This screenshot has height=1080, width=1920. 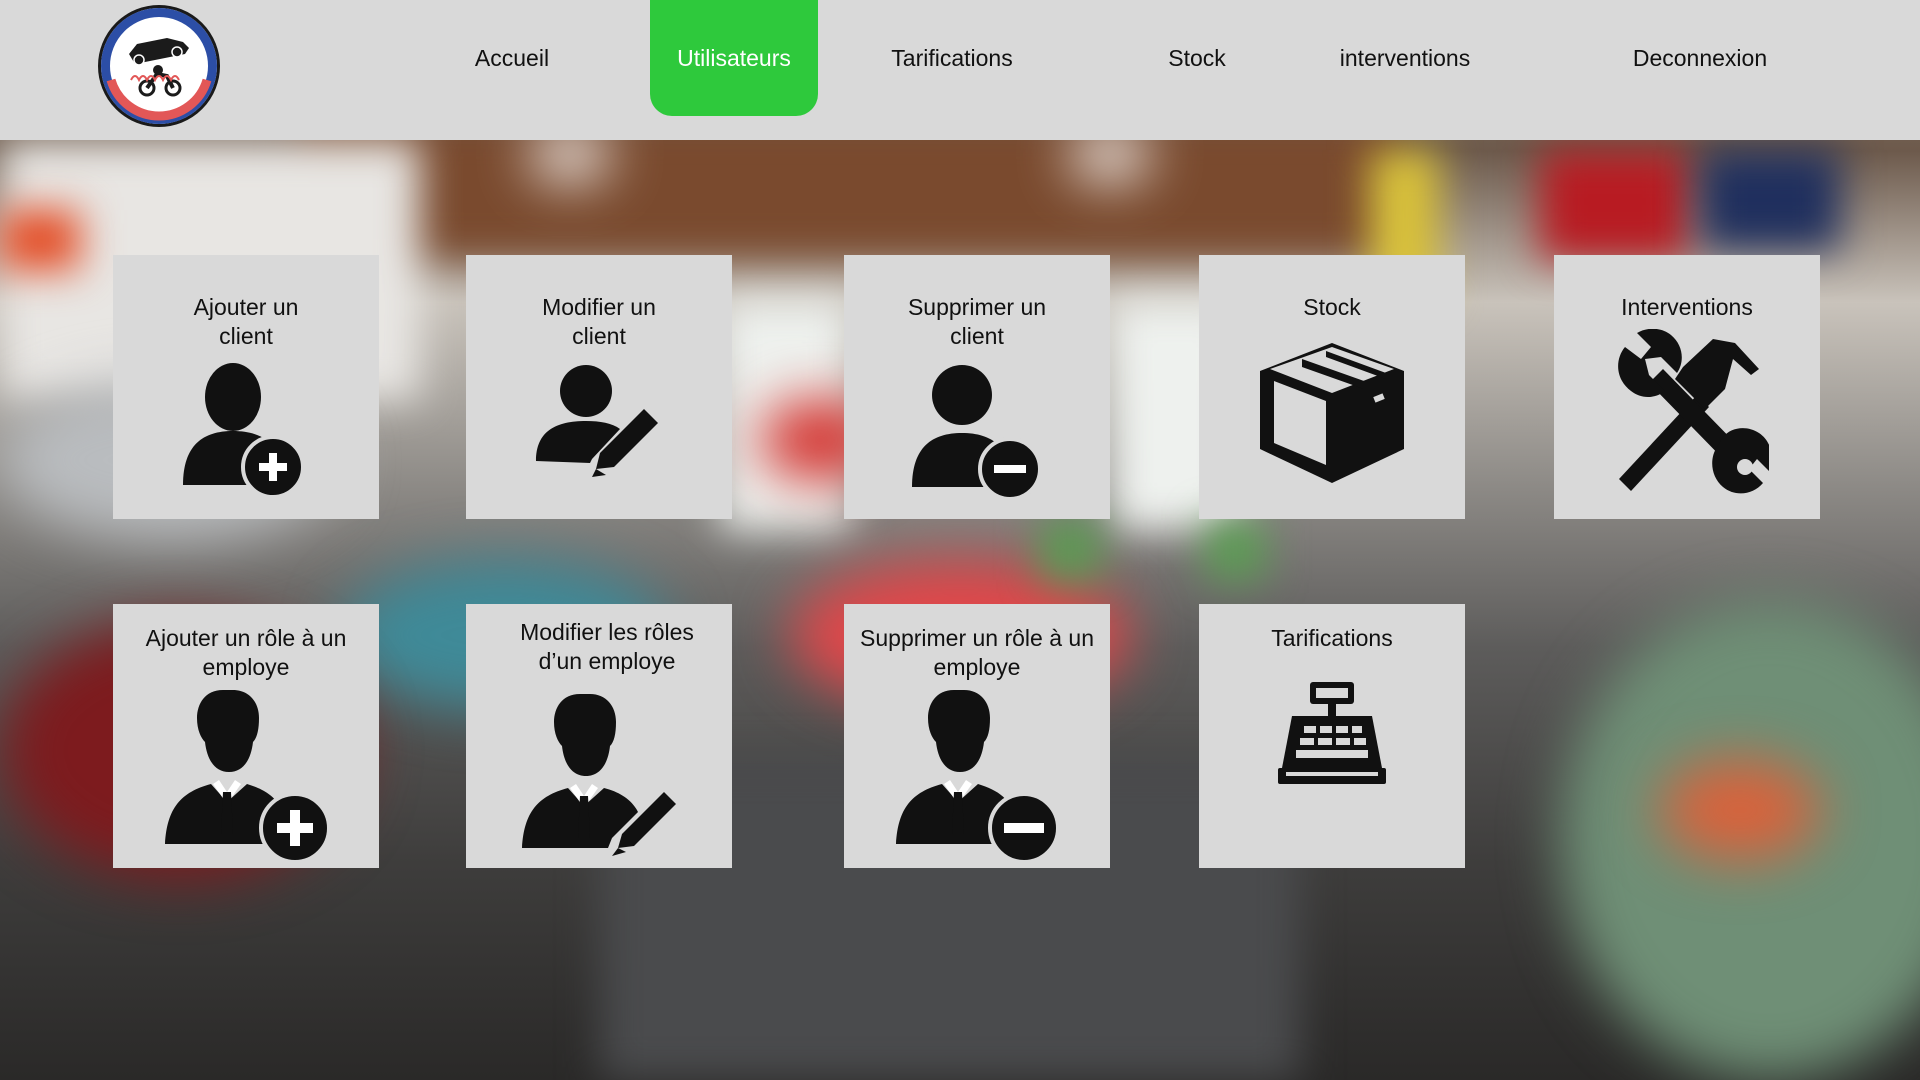 I want to click on logo-emblem-icon, so click(x=159, y=66).